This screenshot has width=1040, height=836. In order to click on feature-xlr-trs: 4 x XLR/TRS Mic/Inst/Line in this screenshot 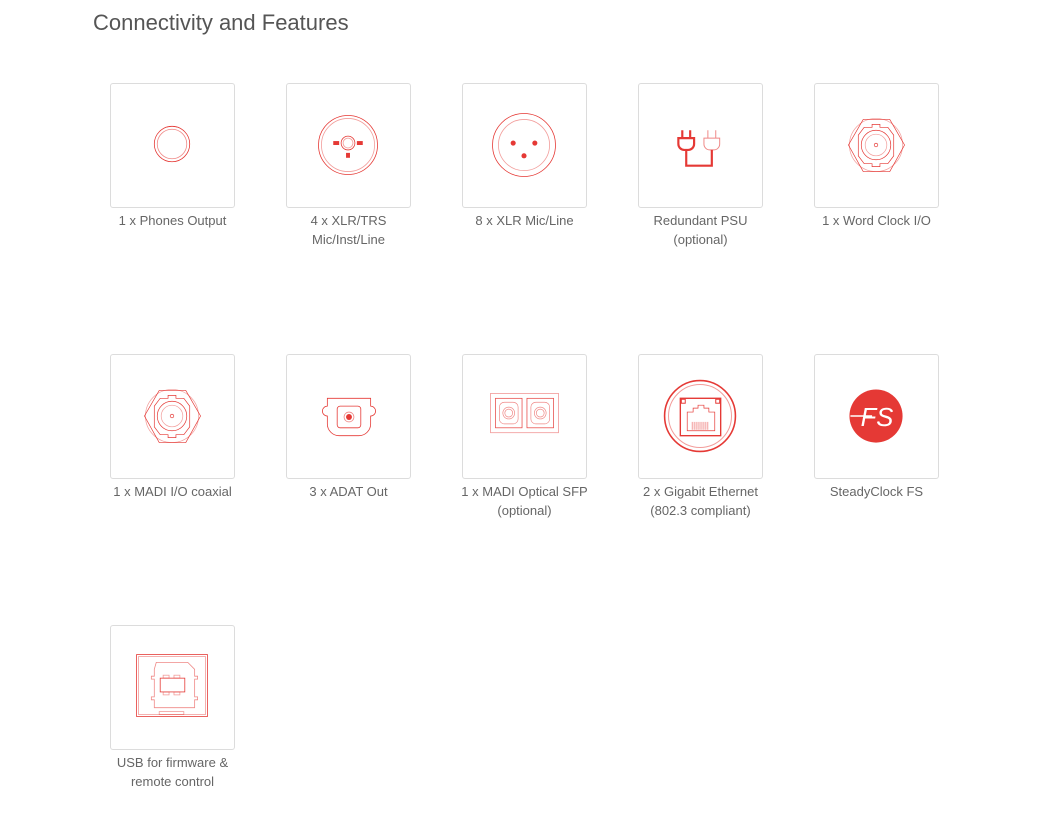, I will do `click(348, 166)`.